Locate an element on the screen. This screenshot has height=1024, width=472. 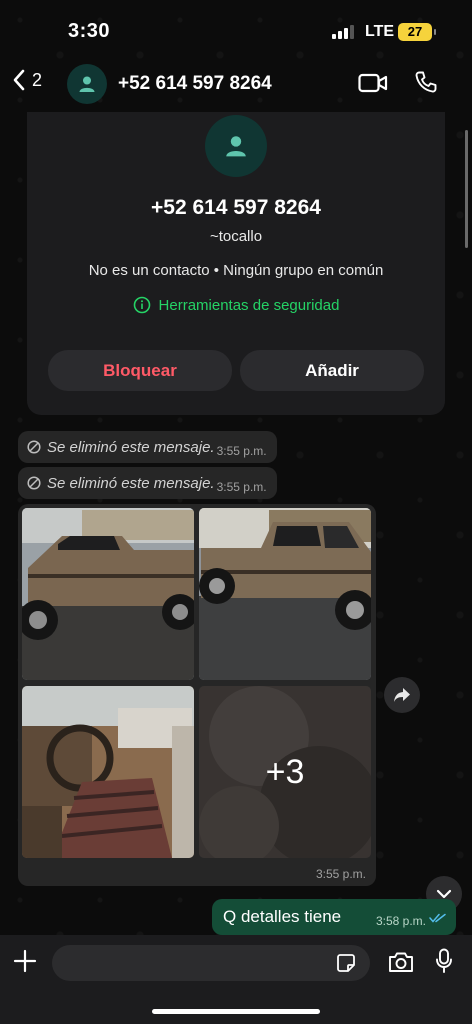
unread-count: 2 is located at coordinates (37, 79).